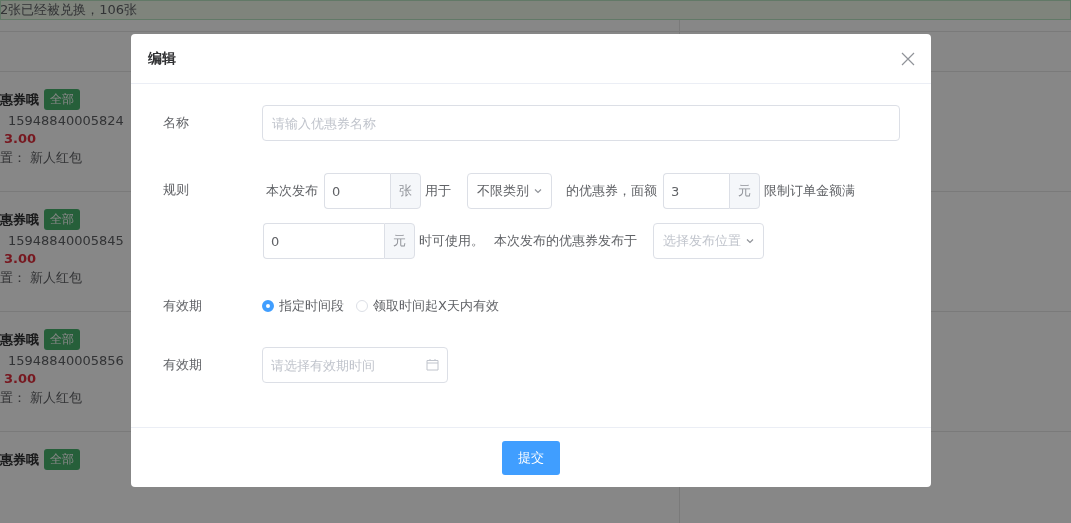 This screenshot has height=523, width=1071. I want to click on field-label: 规则, so click(176, 190).